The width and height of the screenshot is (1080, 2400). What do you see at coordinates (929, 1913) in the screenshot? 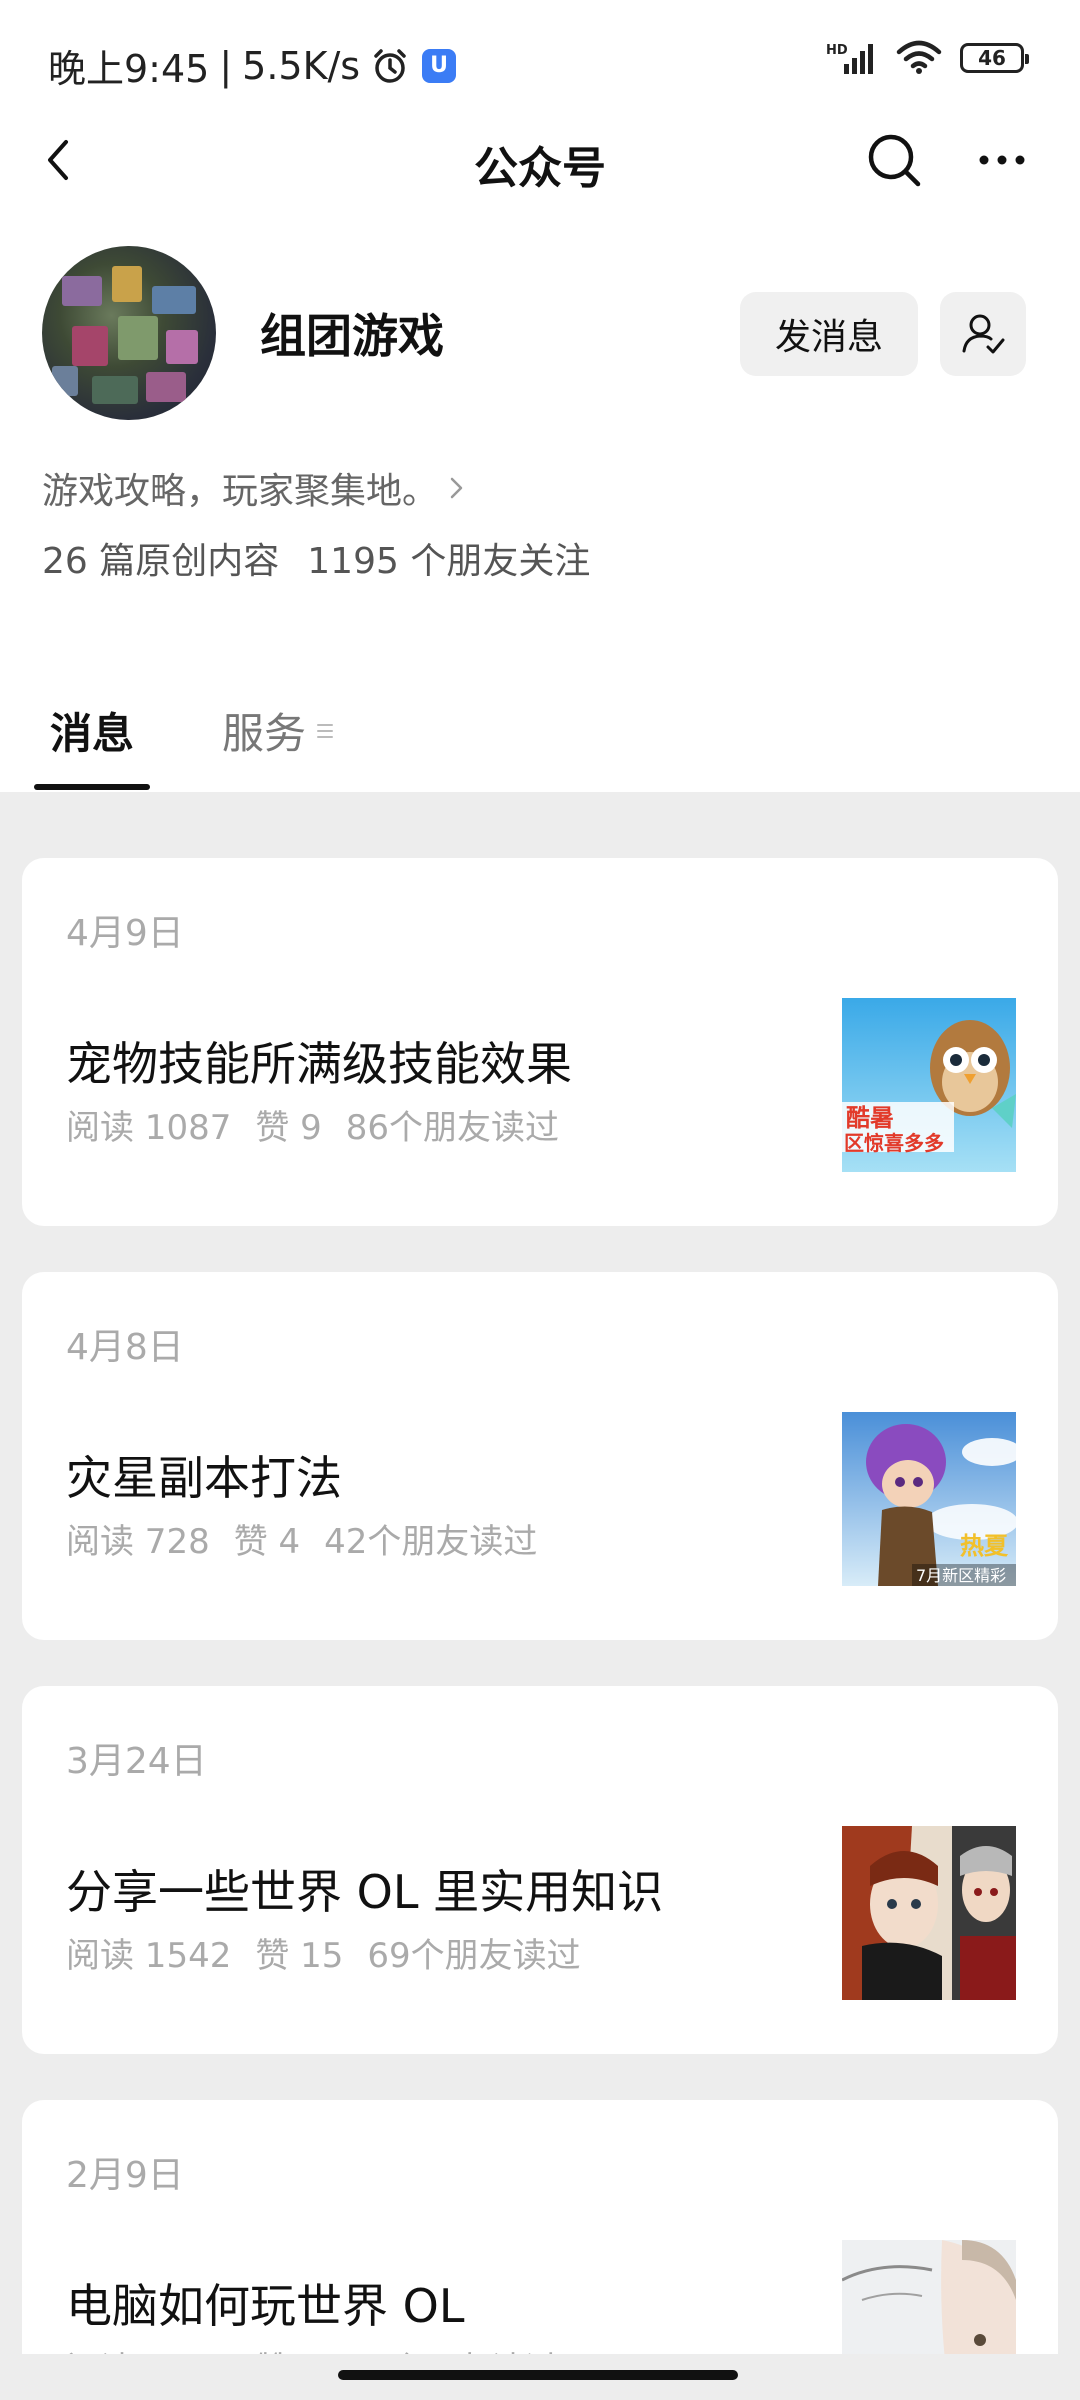
I see `article-thumbnail` at bounding box center [929, 1913].